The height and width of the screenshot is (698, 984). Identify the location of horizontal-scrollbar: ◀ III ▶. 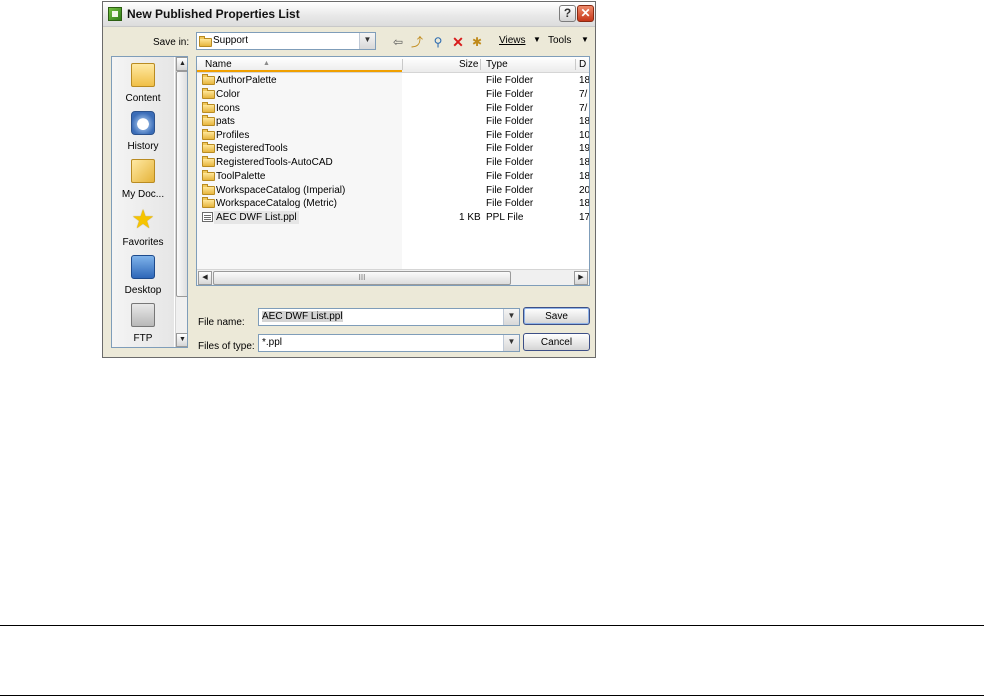
(393, 277).